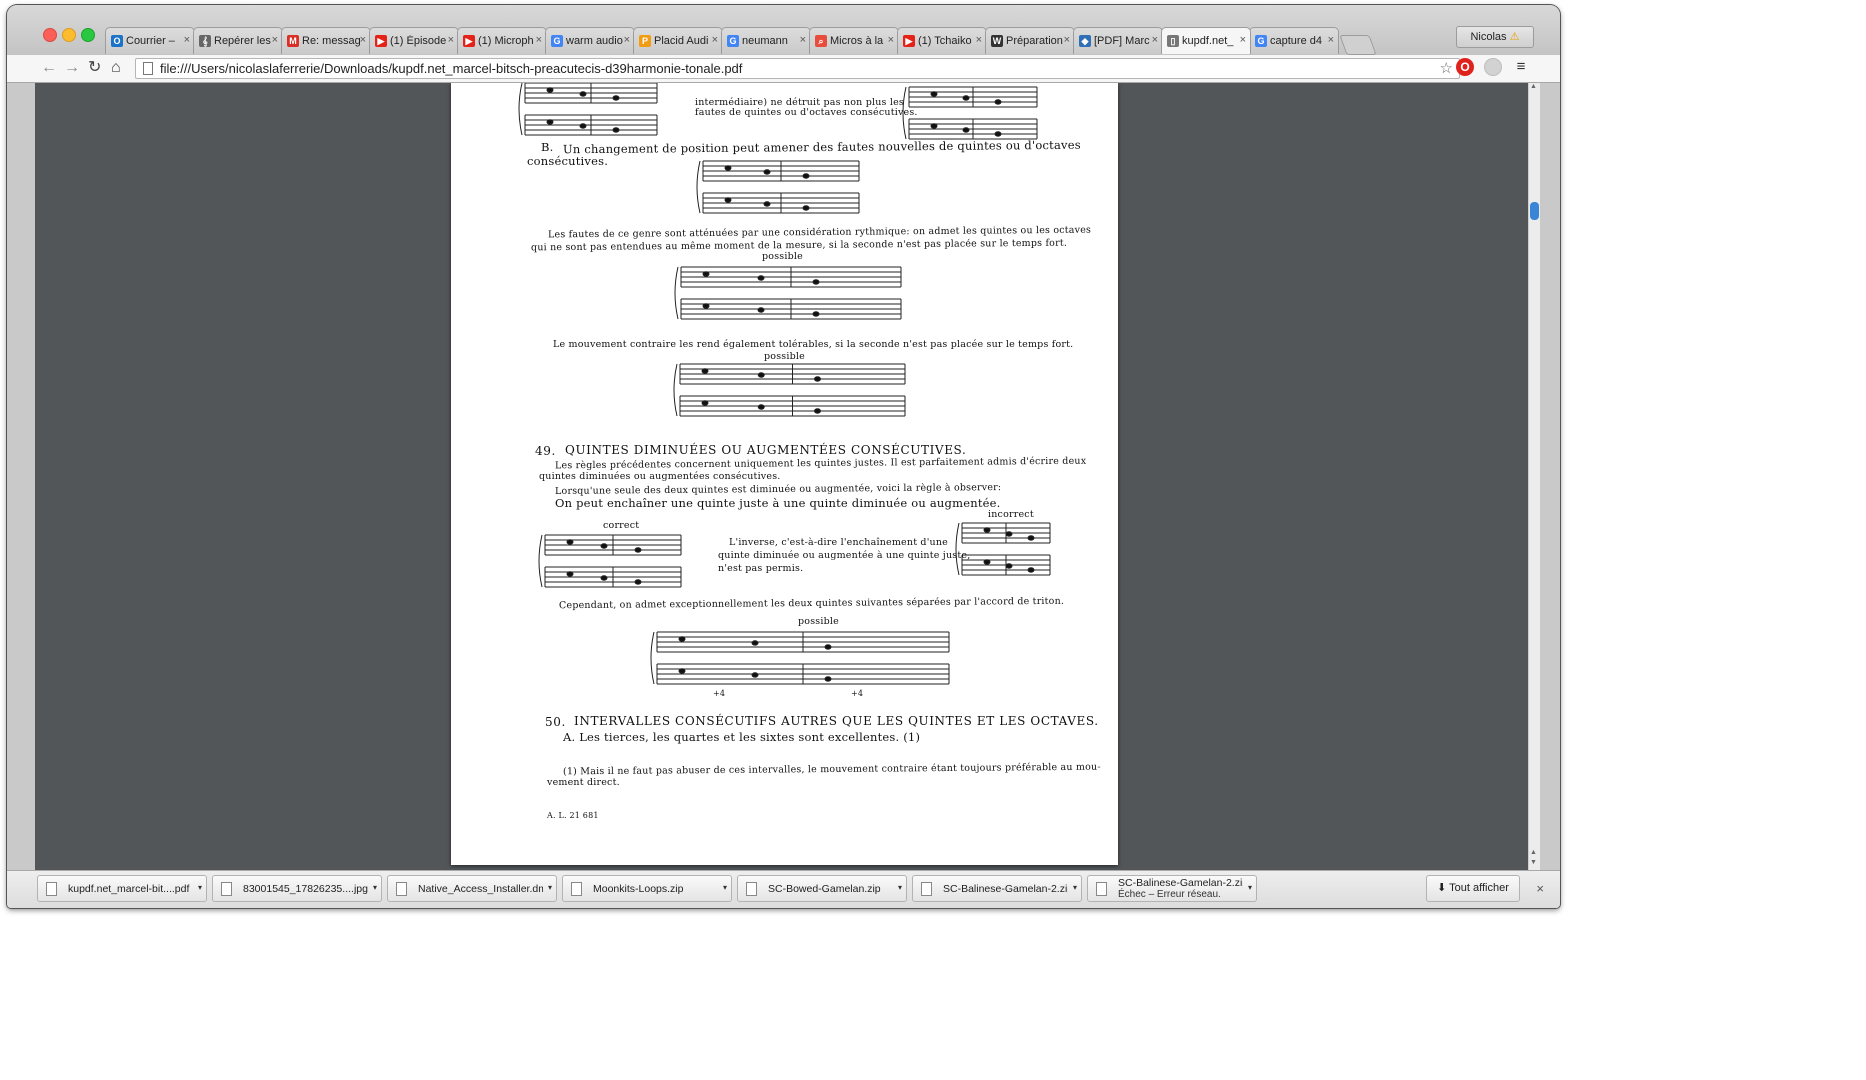 This screenshot has height=1080, width=1866. I want to click on download-item: SC-Bowed-Gamelan.zip ▾, so click(822, 888).